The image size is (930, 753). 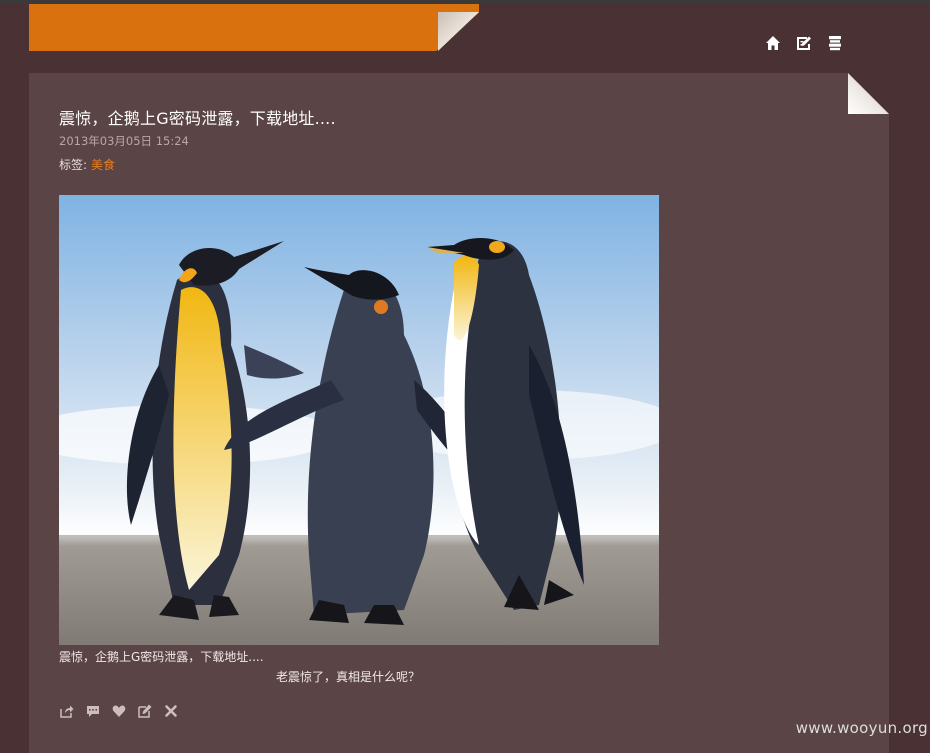 I want to click on header-banner, so click(x=254, y=27).